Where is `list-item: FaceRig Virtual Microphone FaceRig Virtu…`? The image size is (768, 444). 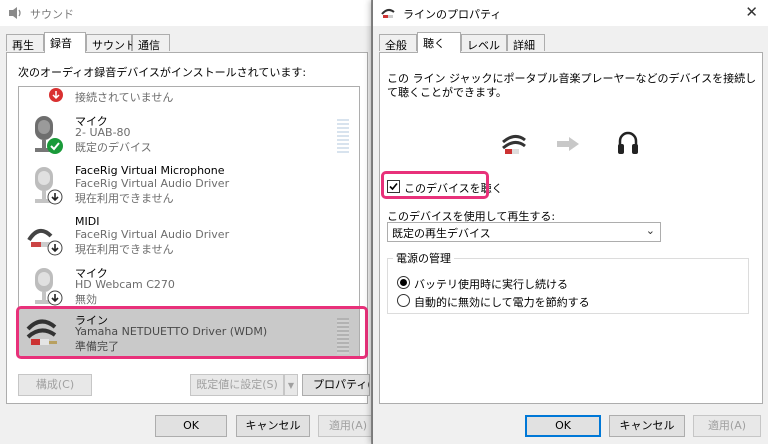
list-item: FaceRig Virtual Microphone FaceRig Virtu… is located at coordinates (189, 186).